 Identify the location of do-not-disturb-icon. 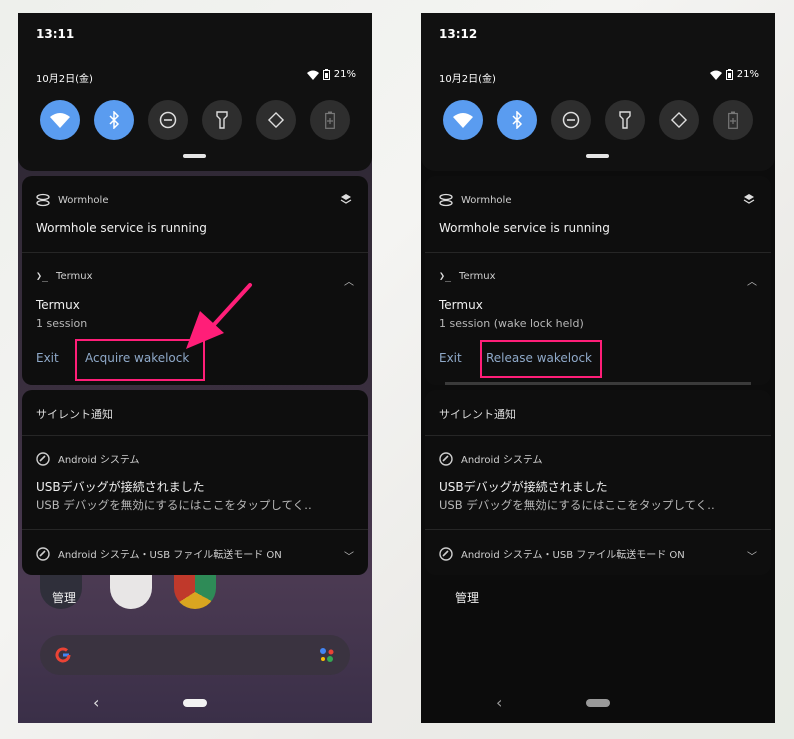
(168, 120).